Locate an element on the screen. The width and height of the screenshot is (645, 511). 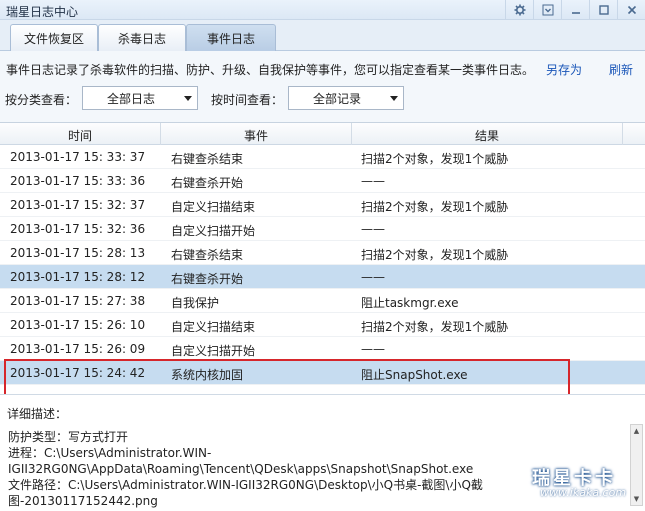
table-row: 2013-01-17 15: 33: 37 右键查杀结束 扫描2个对象，发现1个威胁 is located at coordinates (322, 157).